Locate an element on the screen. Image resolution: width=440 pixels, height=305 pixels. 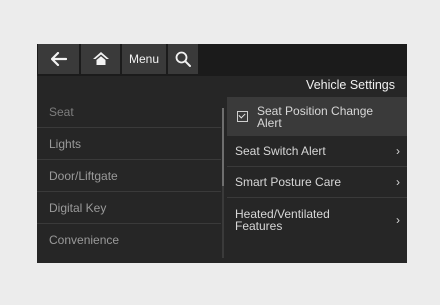
category-item-digital-key: Digital Key is located at coordinates (129, 208).